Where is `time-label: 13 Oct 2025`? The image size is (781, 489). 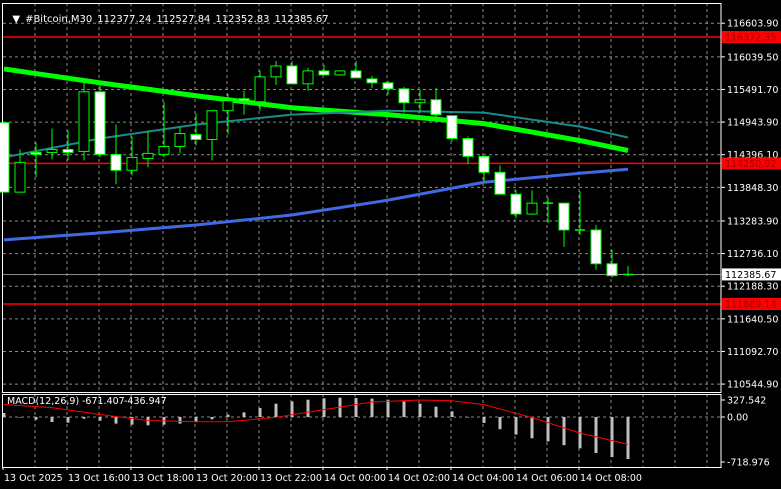 time-label: 13 Oct 2025 is located at coordinates (33, 478).